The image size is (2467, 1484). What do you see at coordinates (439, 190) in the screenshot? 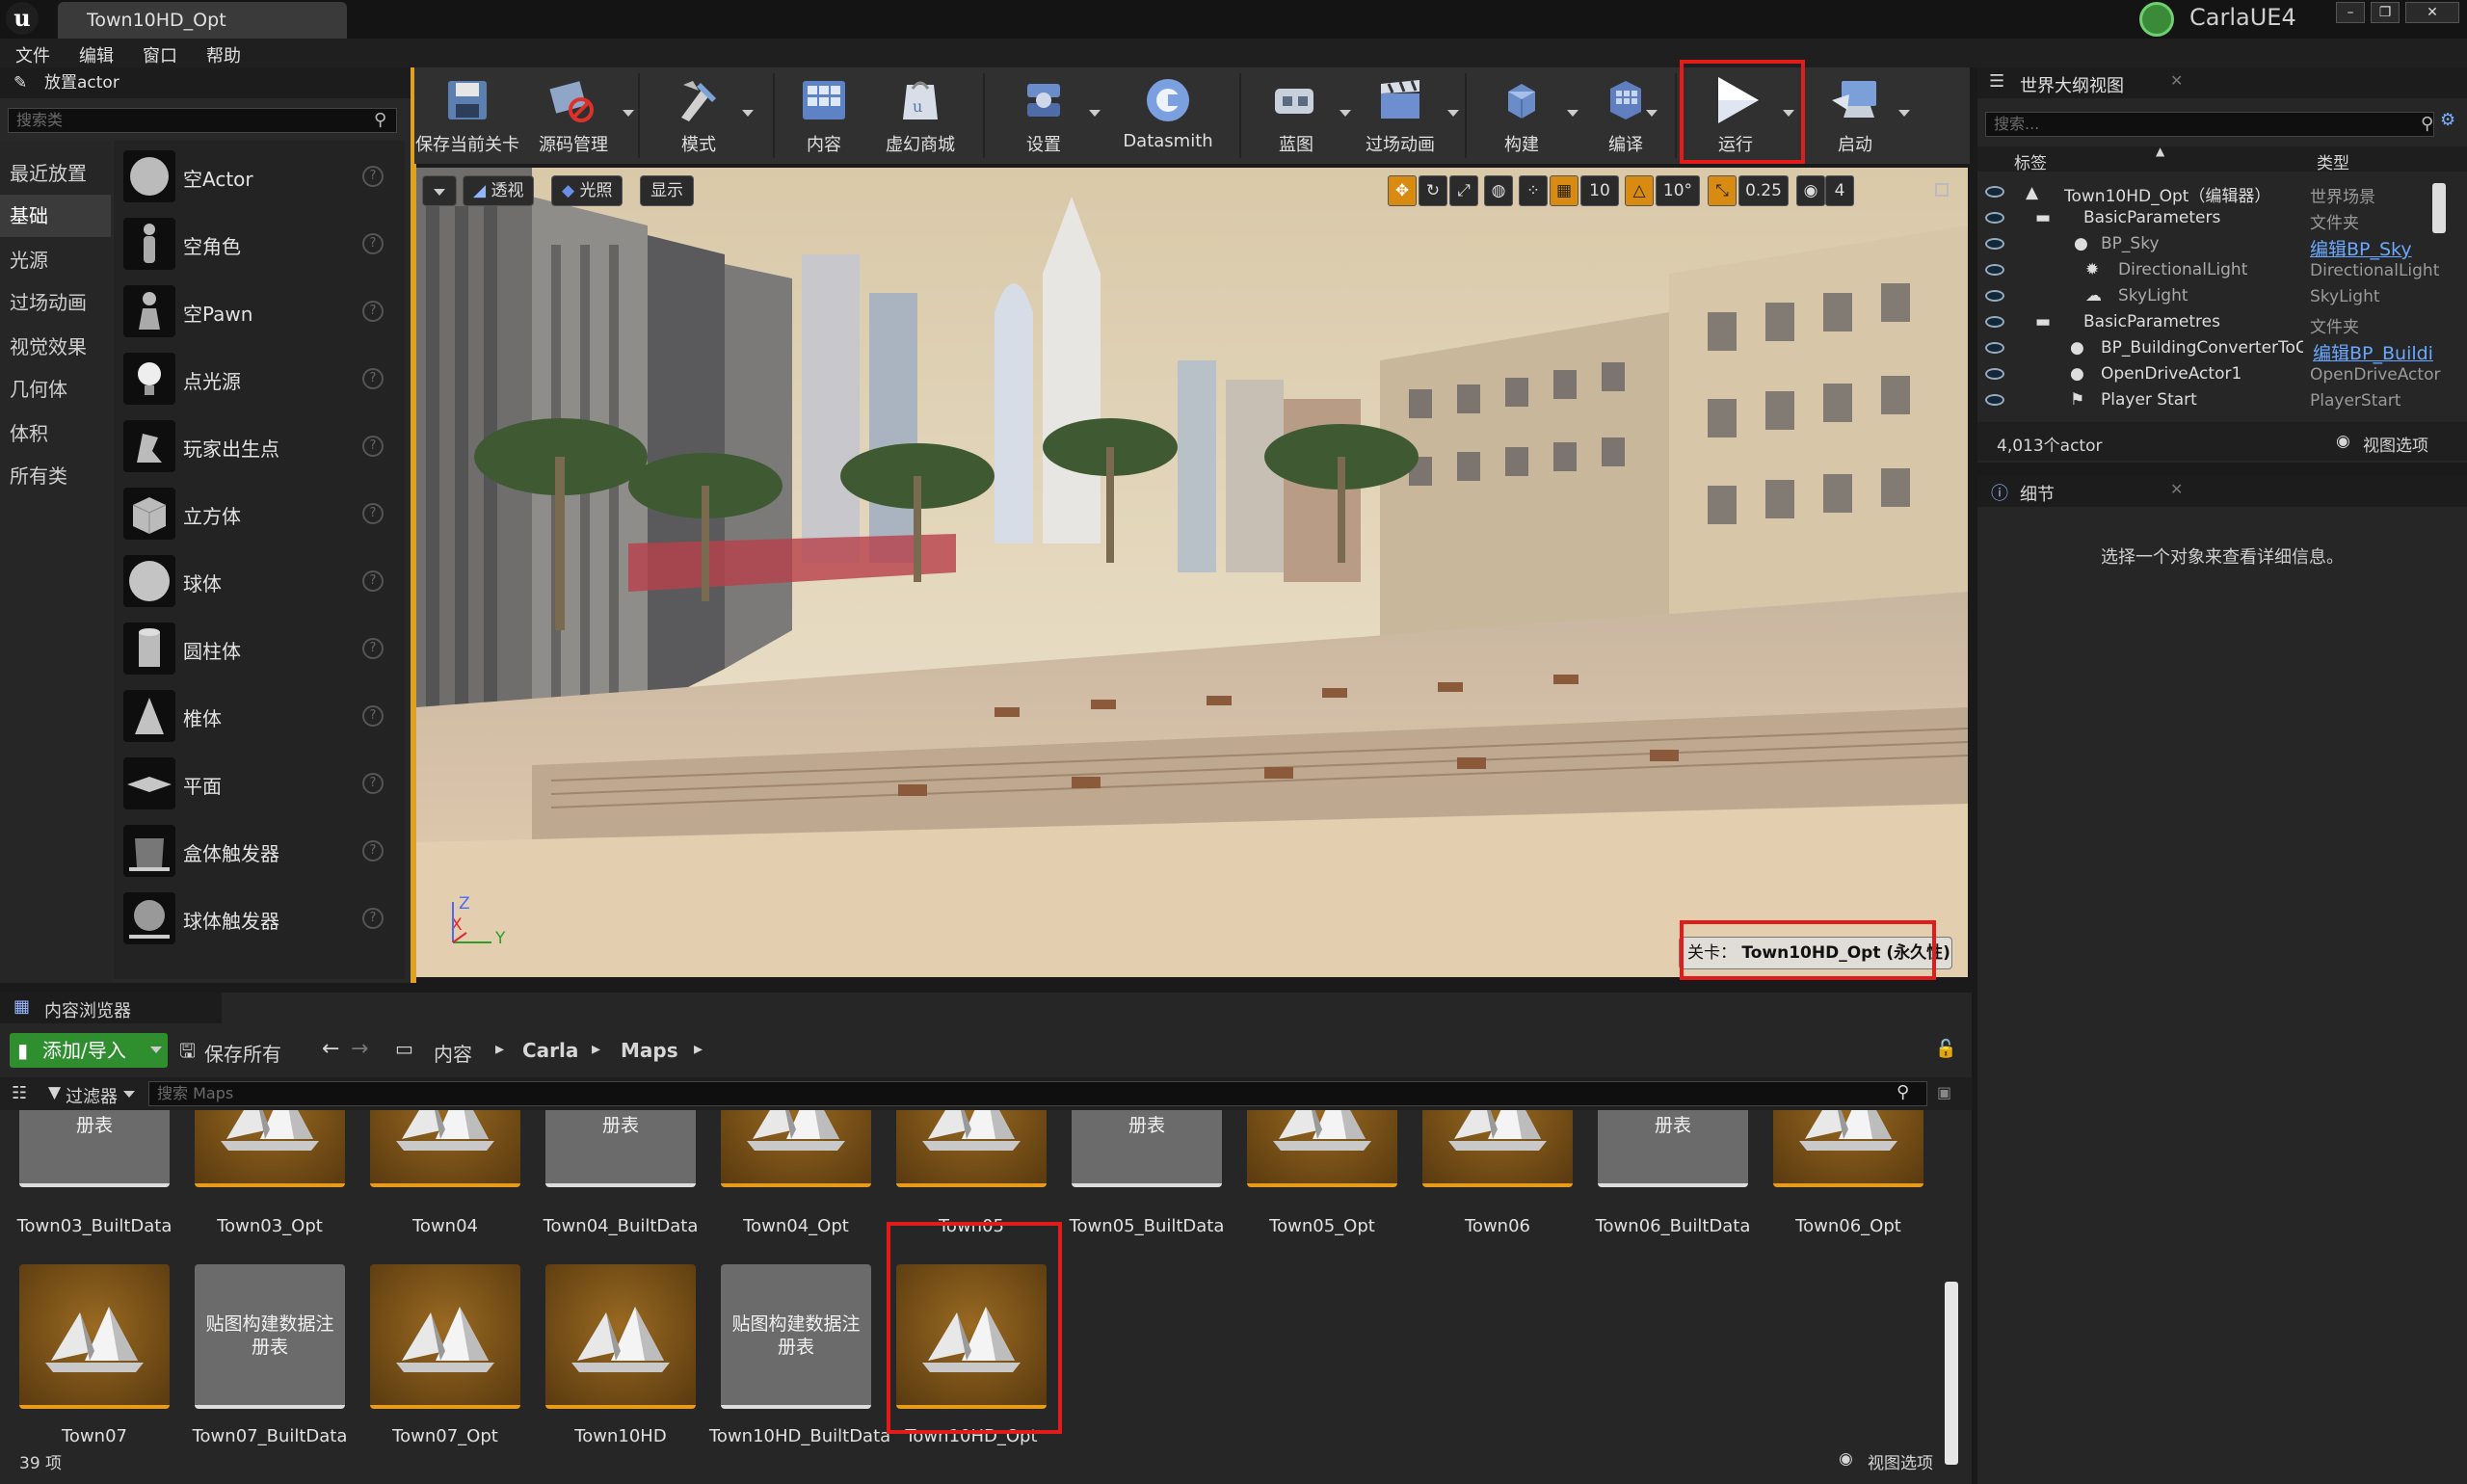
I see `viewport-options-button` at bounding box center [439, 190].